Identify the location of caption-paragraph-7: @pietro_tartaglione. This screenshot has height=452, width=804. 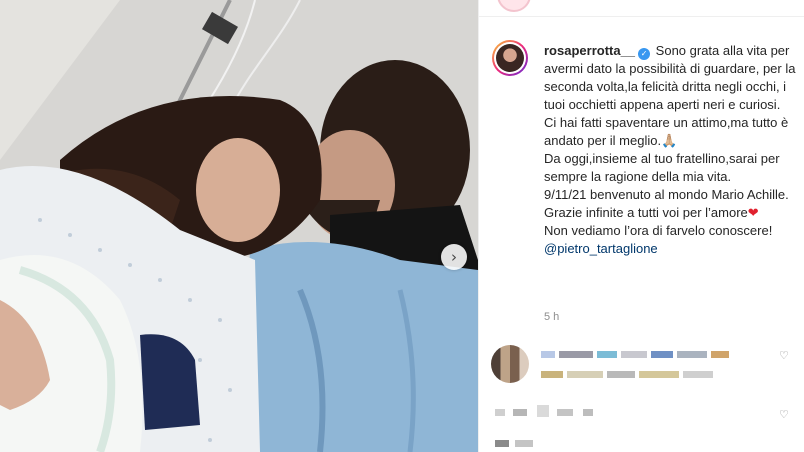
(673, 249).